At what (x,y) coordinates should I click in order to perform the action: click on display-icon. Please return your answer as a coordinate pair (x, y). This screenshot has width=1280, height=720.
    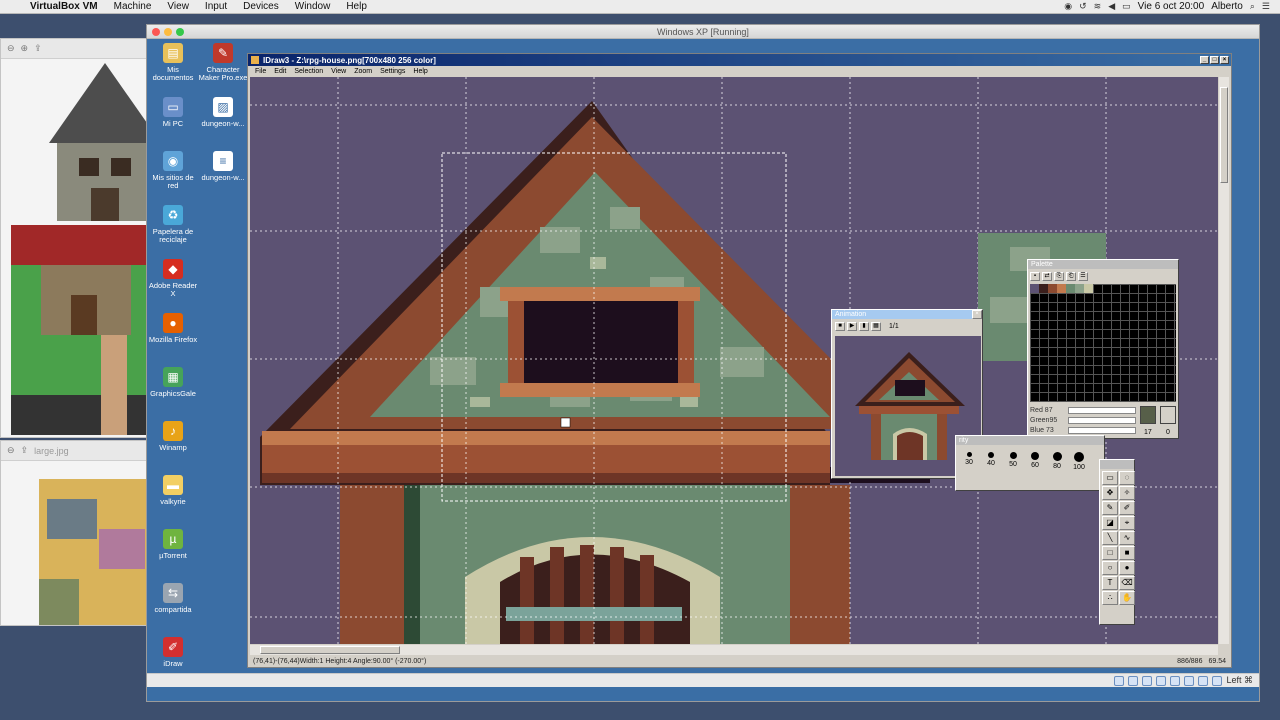
    Looking at the image, I should click on (1203, 680).